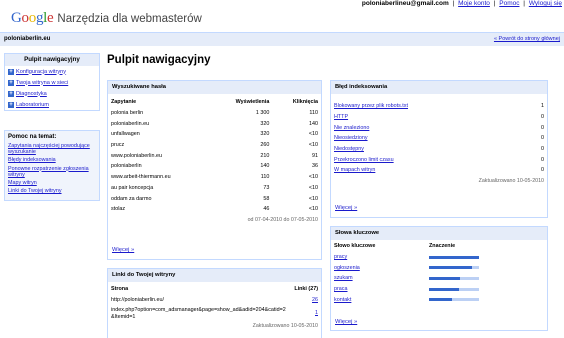 Image resolution: width=564 pixels, height=338 pixels. I want to click on error-type-link: Nieosiedziony, so click(351, 138).